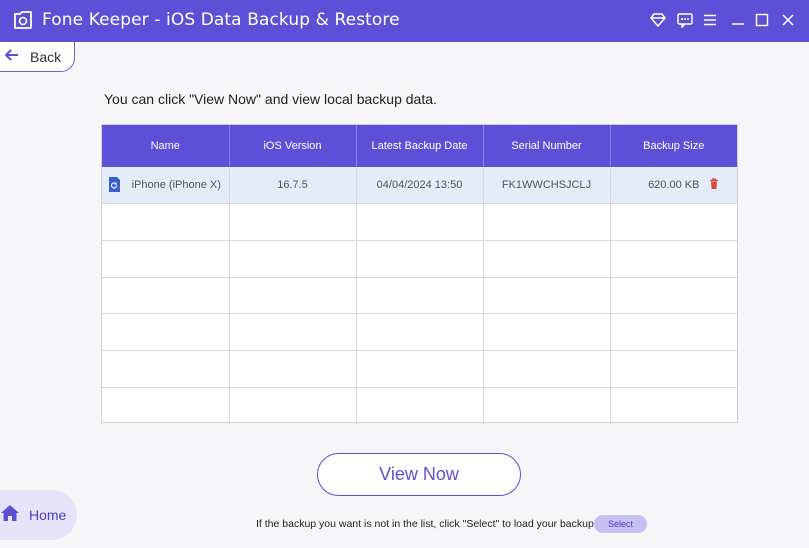  I want to click on cell-backup-date: 04/04/2024 13:50, so click(420, 186).